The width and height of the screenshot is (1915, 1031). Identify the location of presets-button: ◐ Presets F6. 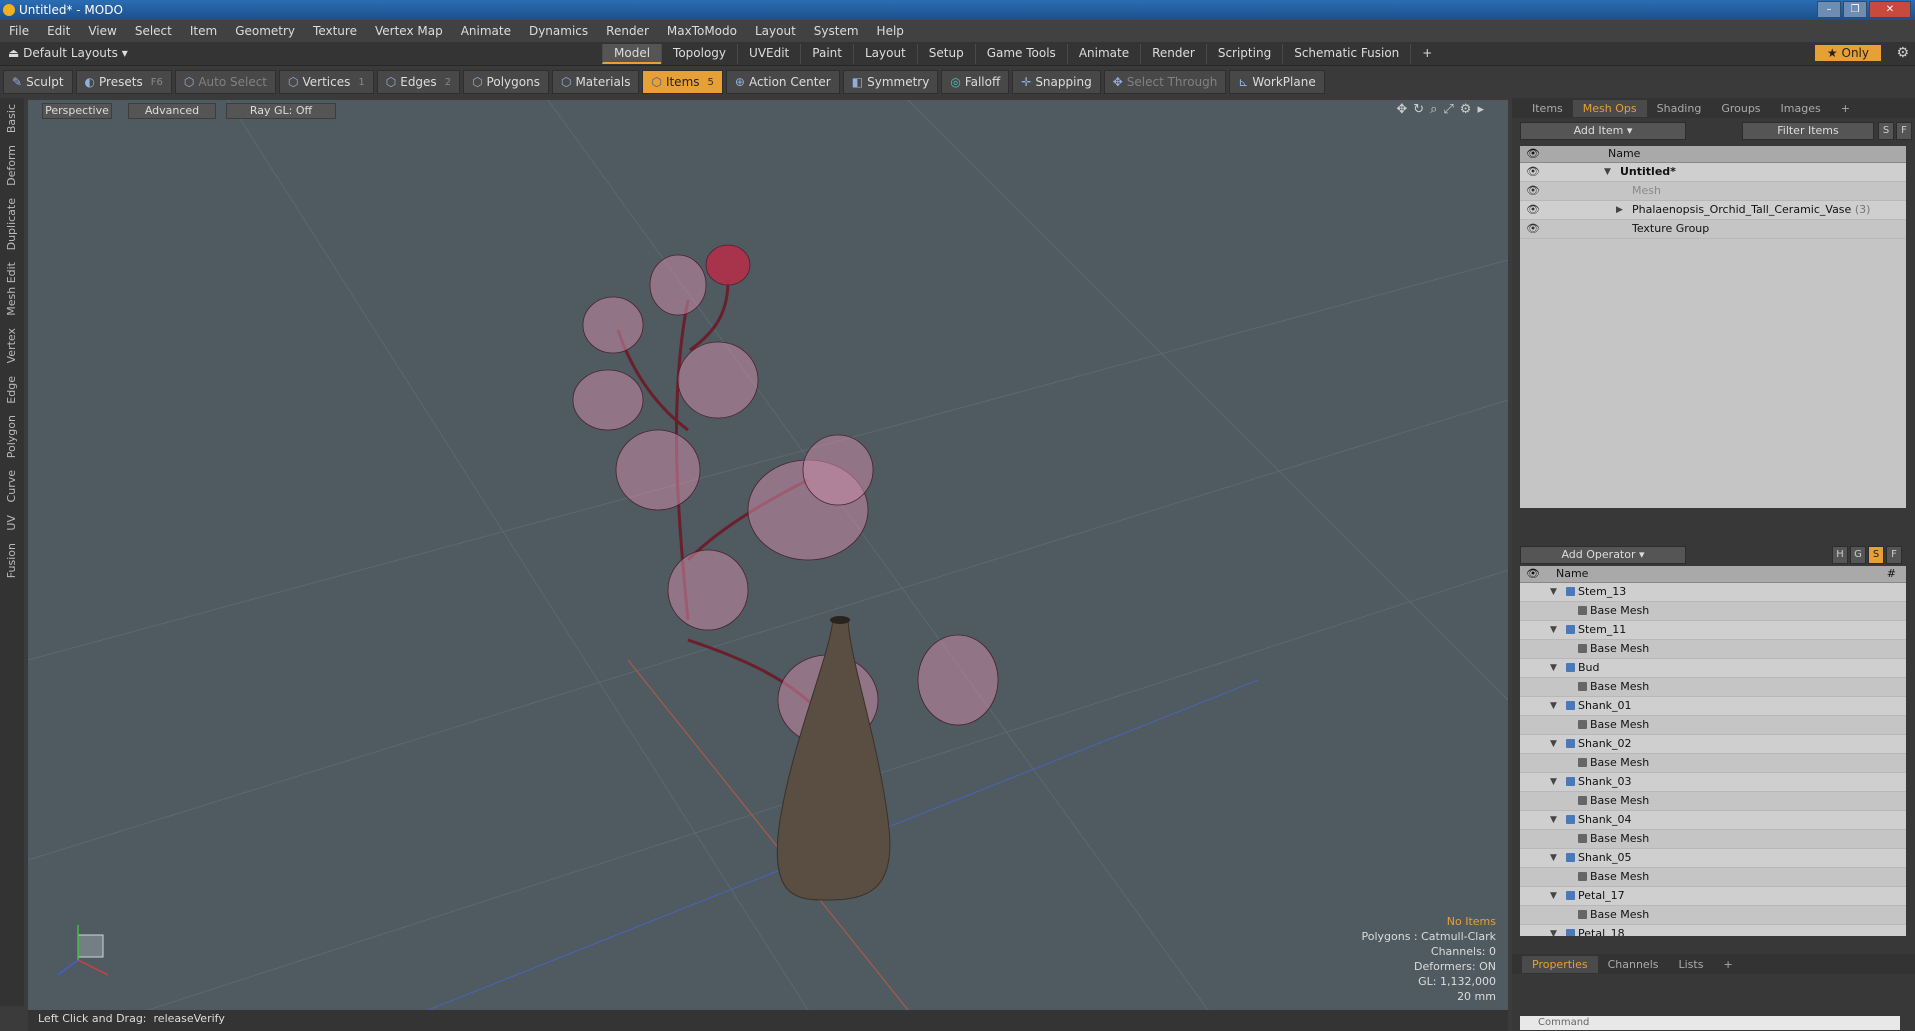
(123, 82).